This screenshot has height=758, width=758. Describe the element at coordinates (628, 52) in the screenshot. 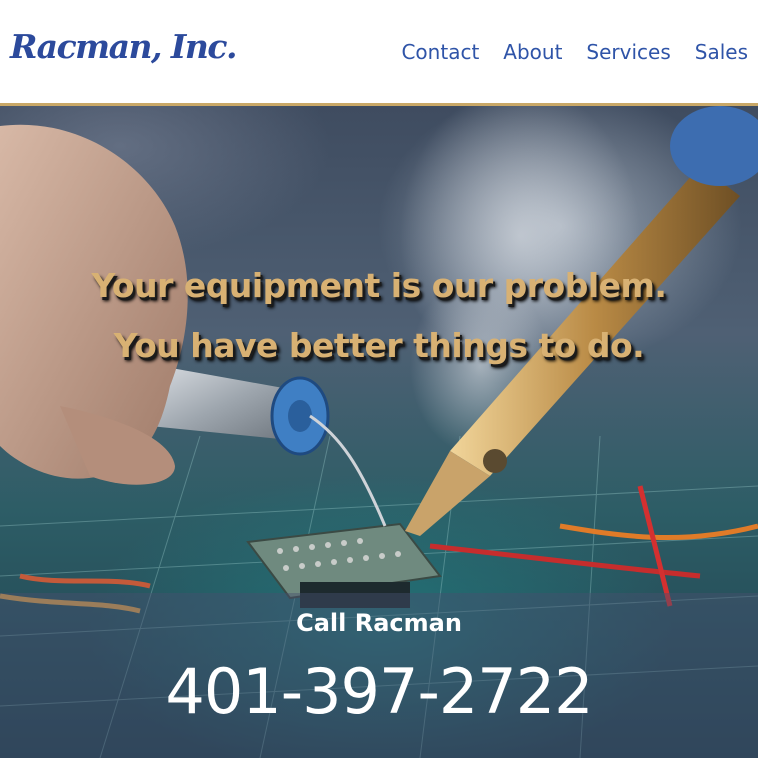

I see `nav-link-services: Services` at that location.